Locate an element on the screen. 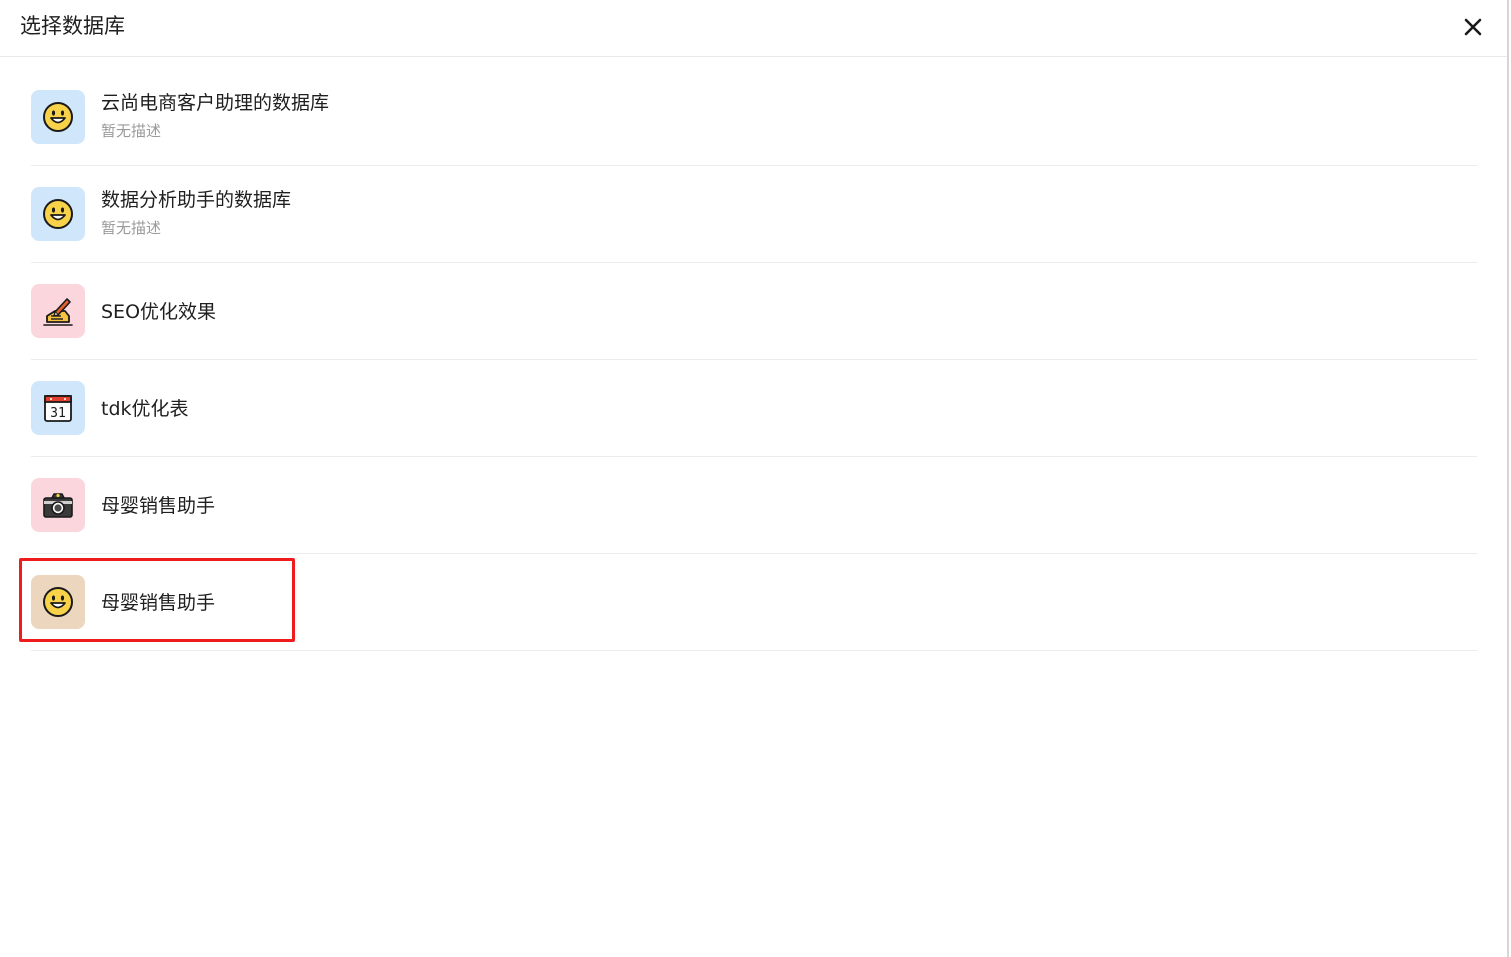  close-button is located at coordinates (1473, 27).